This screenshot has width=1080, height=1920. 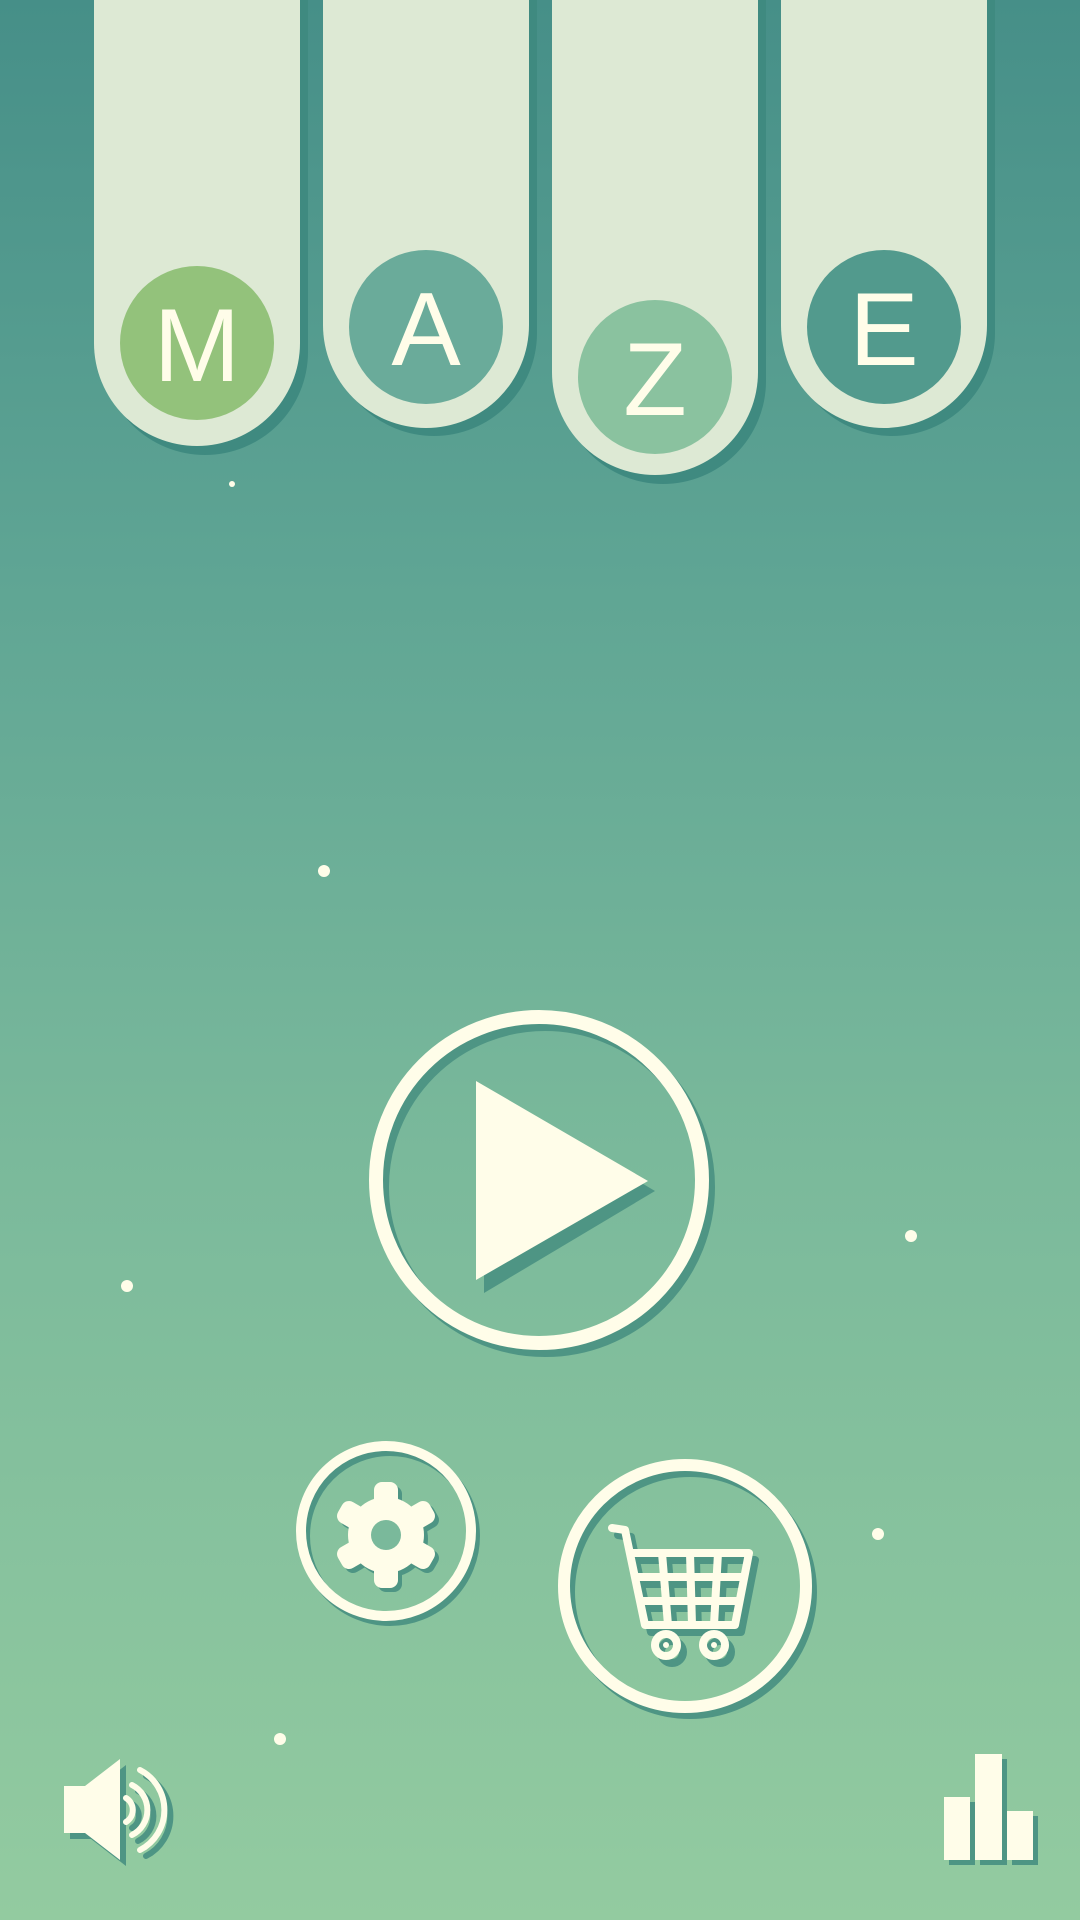 I want to click on title-letter-a: A, so click(x=426, y=330).